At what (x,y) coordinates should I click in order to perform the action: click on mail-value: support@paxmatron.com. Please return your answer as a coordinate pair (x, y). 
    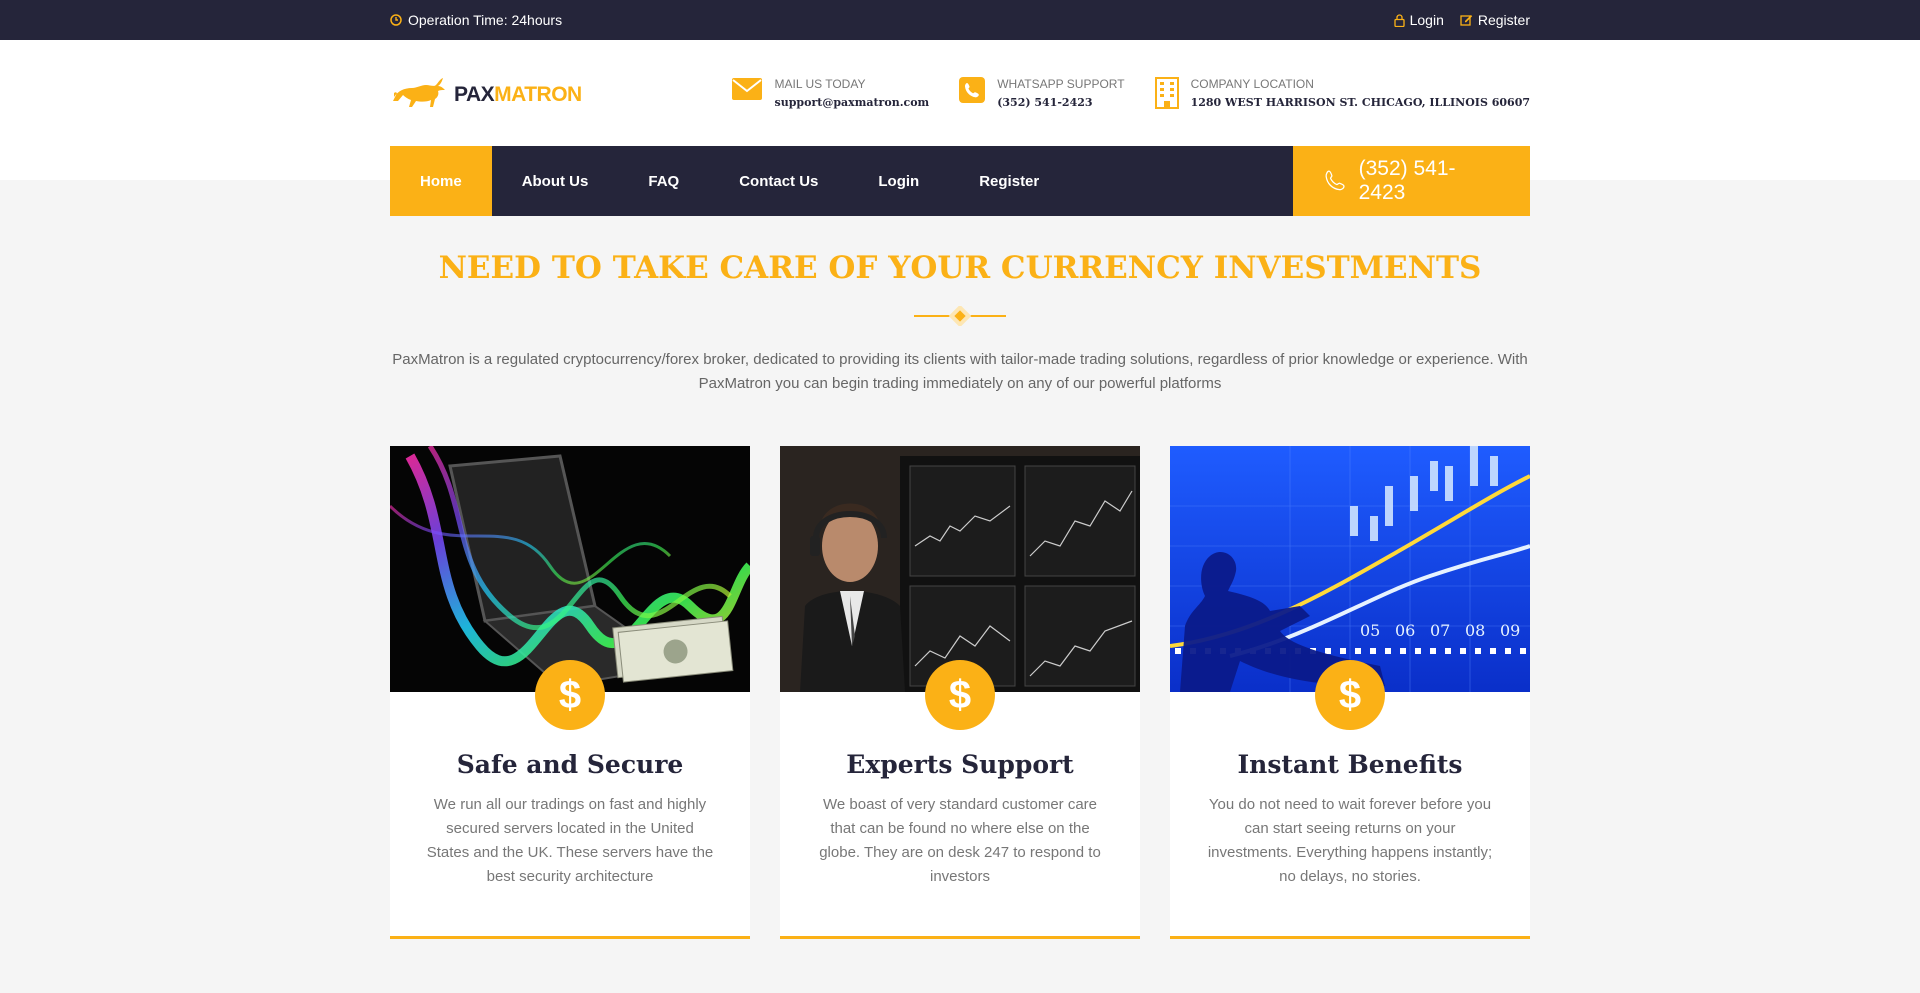
    Looking at the image, I should click on (852, 102).